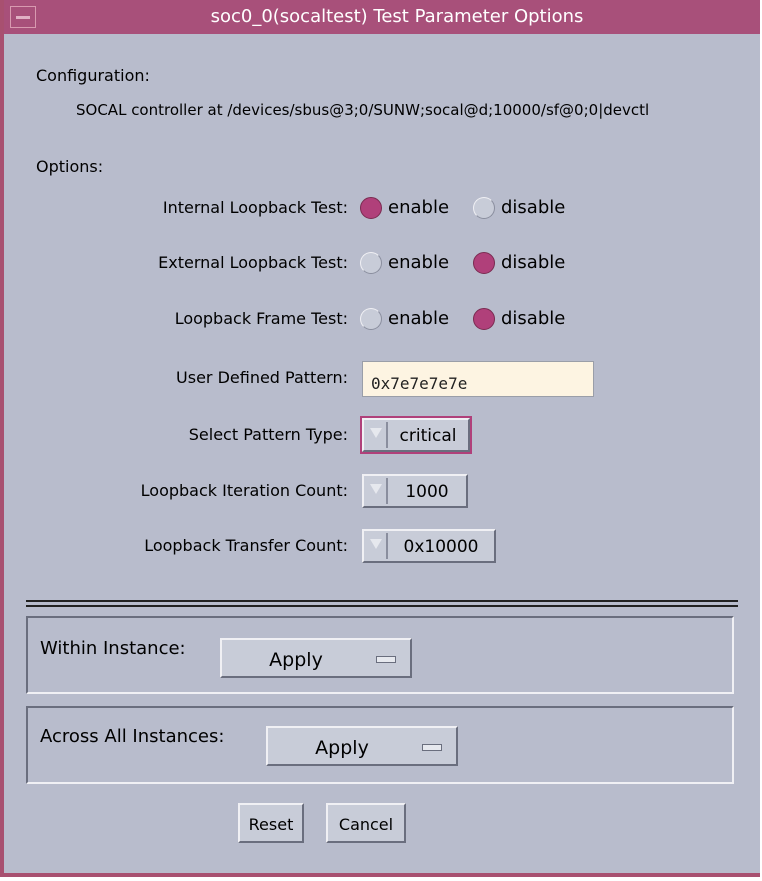 The height and width of the screenshot is (881, 762). I want to click on transfer-count-label: Loopback Transfer Count:, so click(246, 545).